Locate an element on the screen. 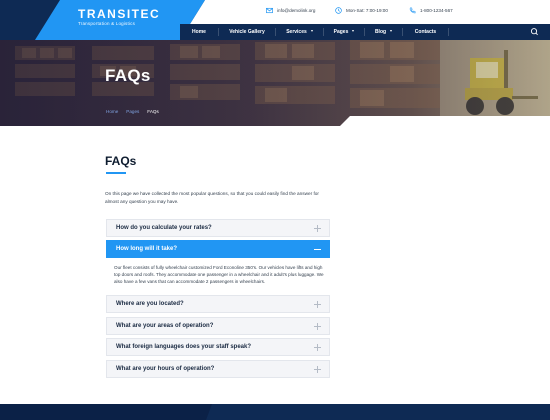 This screenshot has height=420, width=550. nav-home-label: Home is located at coordinates (199, 32).